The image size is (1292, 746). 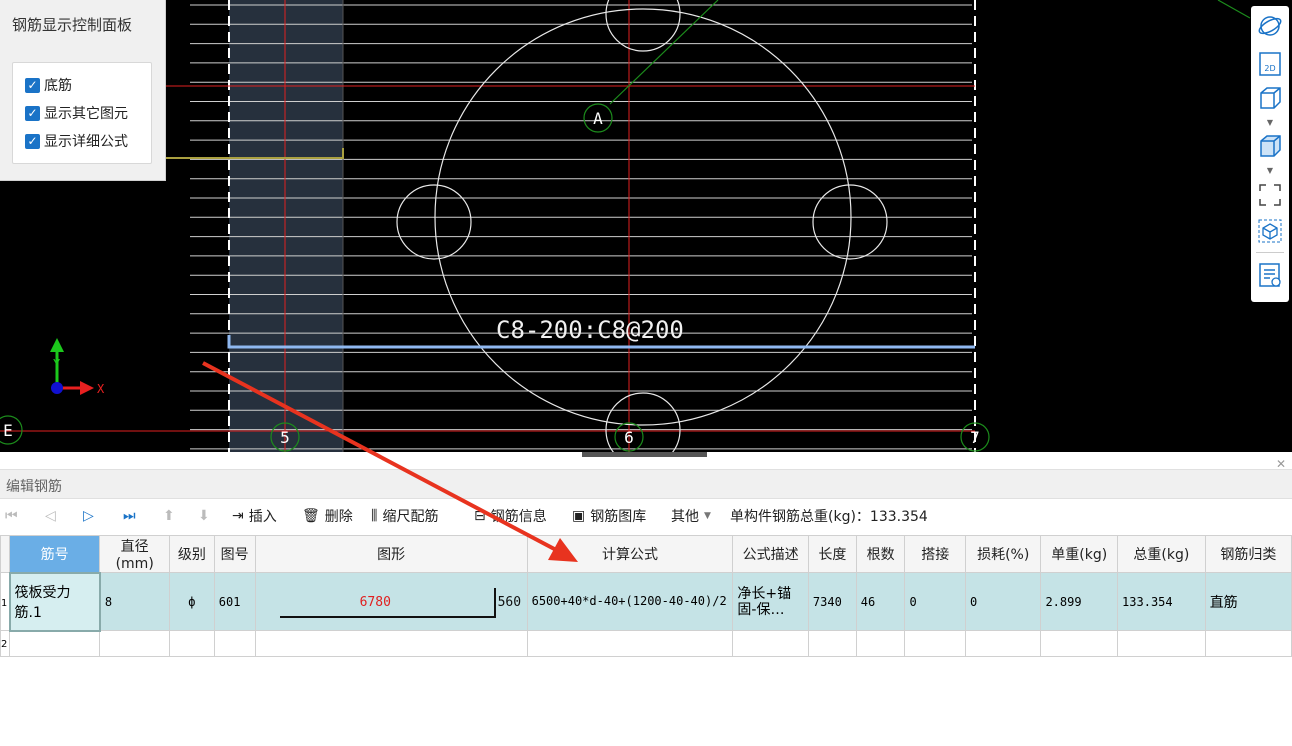 I want to click on delete-button: 🗑 删除, so click(x=327, y=516).